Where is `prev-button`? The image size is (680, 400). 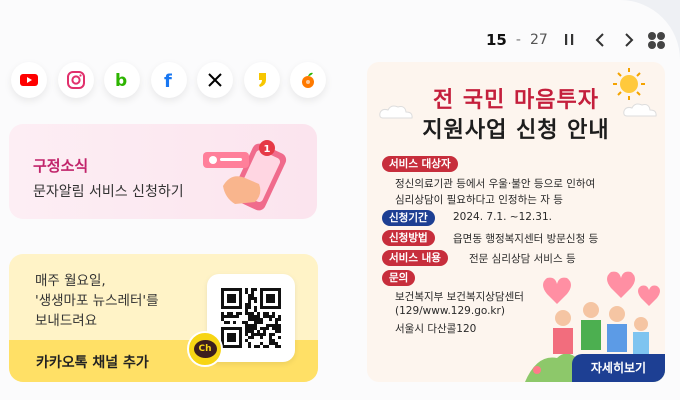 prev-button is located at coordinates (601, 40).